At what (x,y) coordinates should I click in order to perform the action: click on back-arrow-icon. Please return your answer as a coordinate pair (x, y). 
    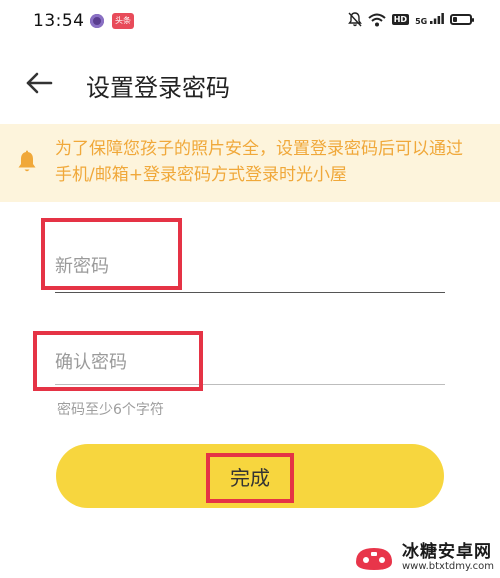
    Looking at the image, I should click on (39, 83).